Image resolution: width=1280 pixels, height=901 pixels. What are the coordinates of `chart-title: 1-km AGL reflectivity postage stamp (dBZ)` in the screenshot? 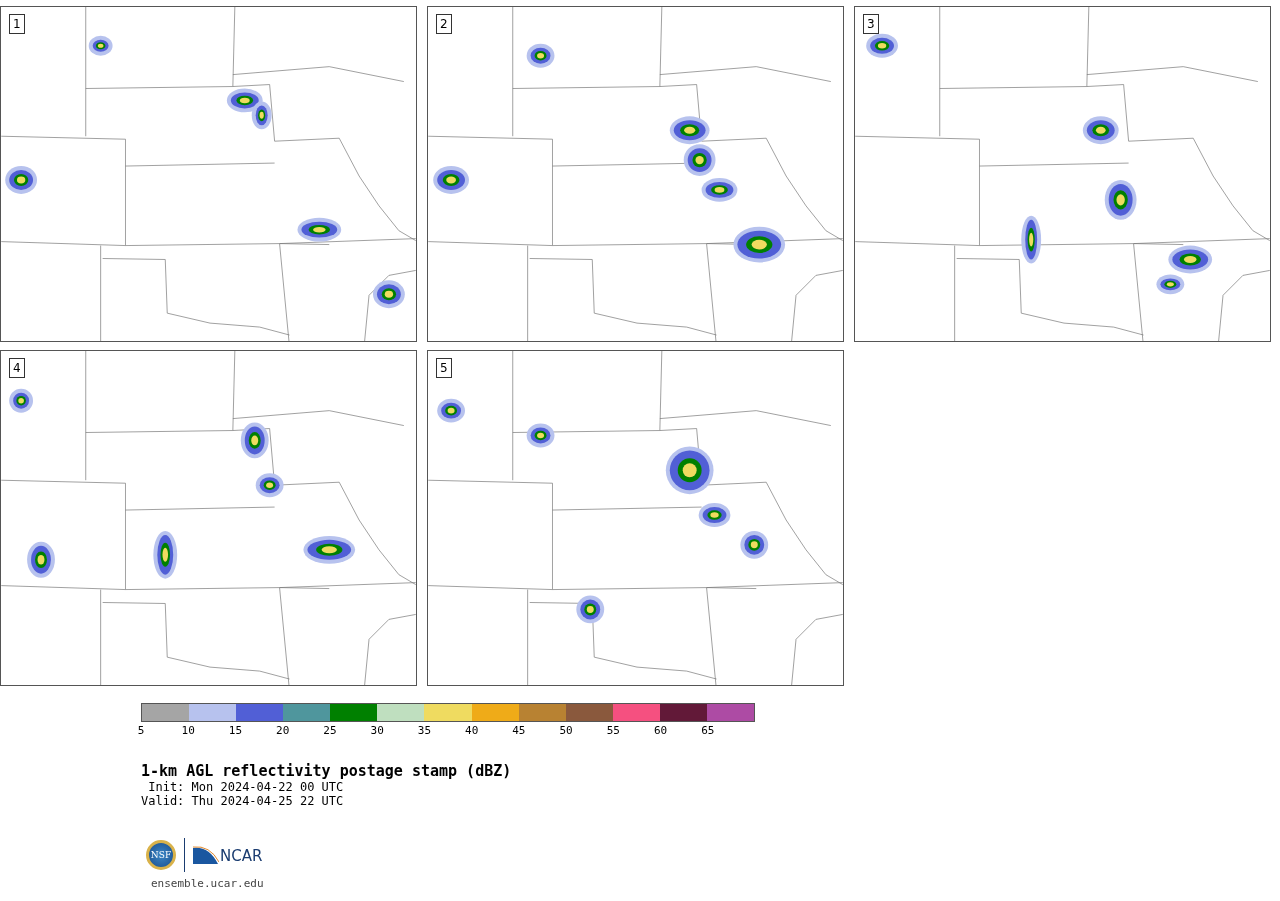 It's located at (327, 771).